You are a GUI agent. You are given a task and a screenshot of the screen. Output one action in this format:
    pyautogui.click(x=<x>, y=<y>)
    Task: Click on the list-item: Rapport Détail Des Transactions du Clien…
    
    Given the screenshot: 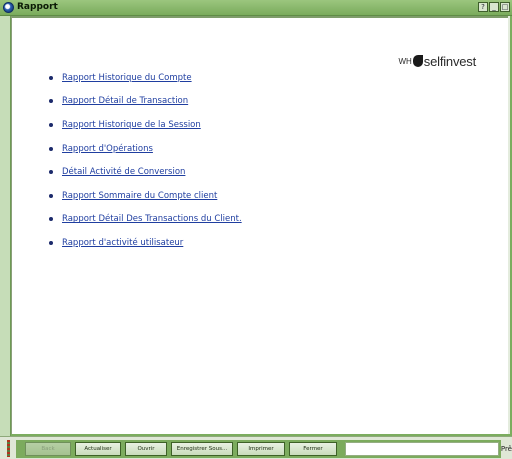 What is the action you would take?
    pyautogui.click(x=145, y=220)
    